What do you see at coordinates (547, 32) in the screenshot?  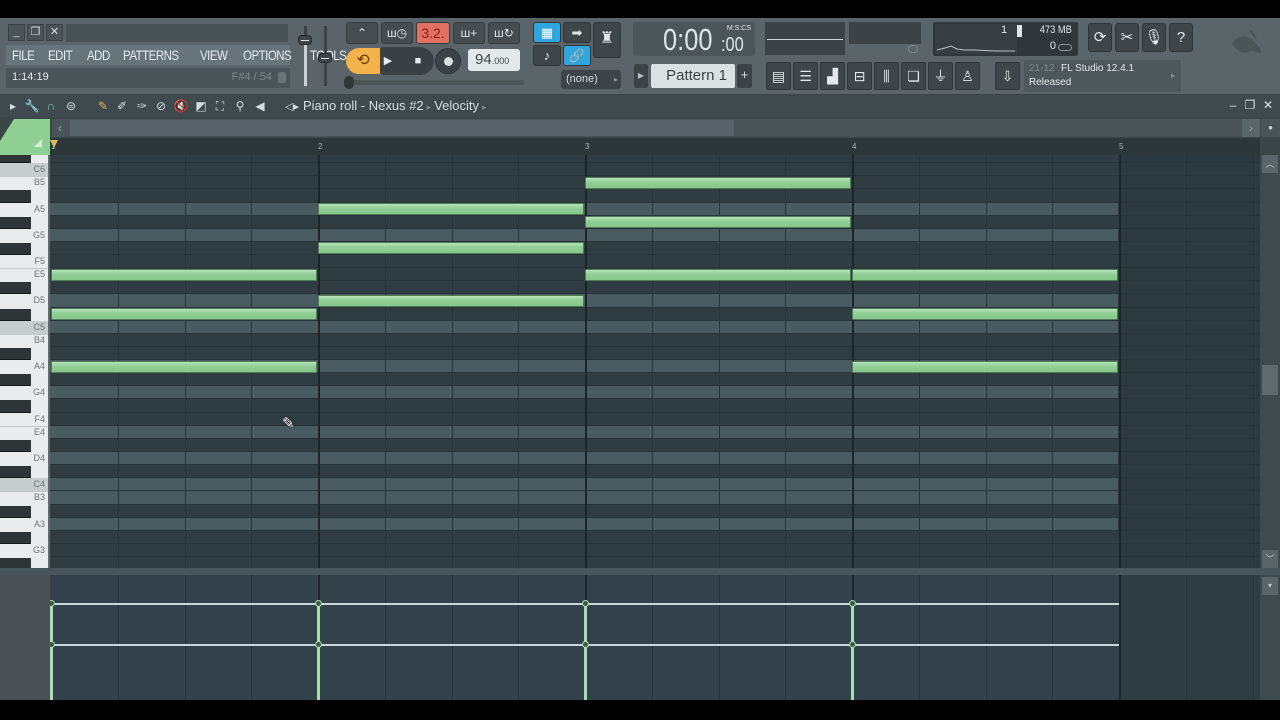 I see `typing-keyboard-button: ▦` at bounding box center [547, 32].